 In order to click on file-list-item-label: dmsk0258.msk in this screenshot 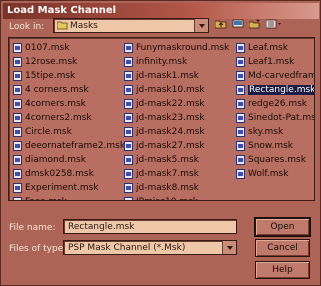, I will do `click(59, 174)`.